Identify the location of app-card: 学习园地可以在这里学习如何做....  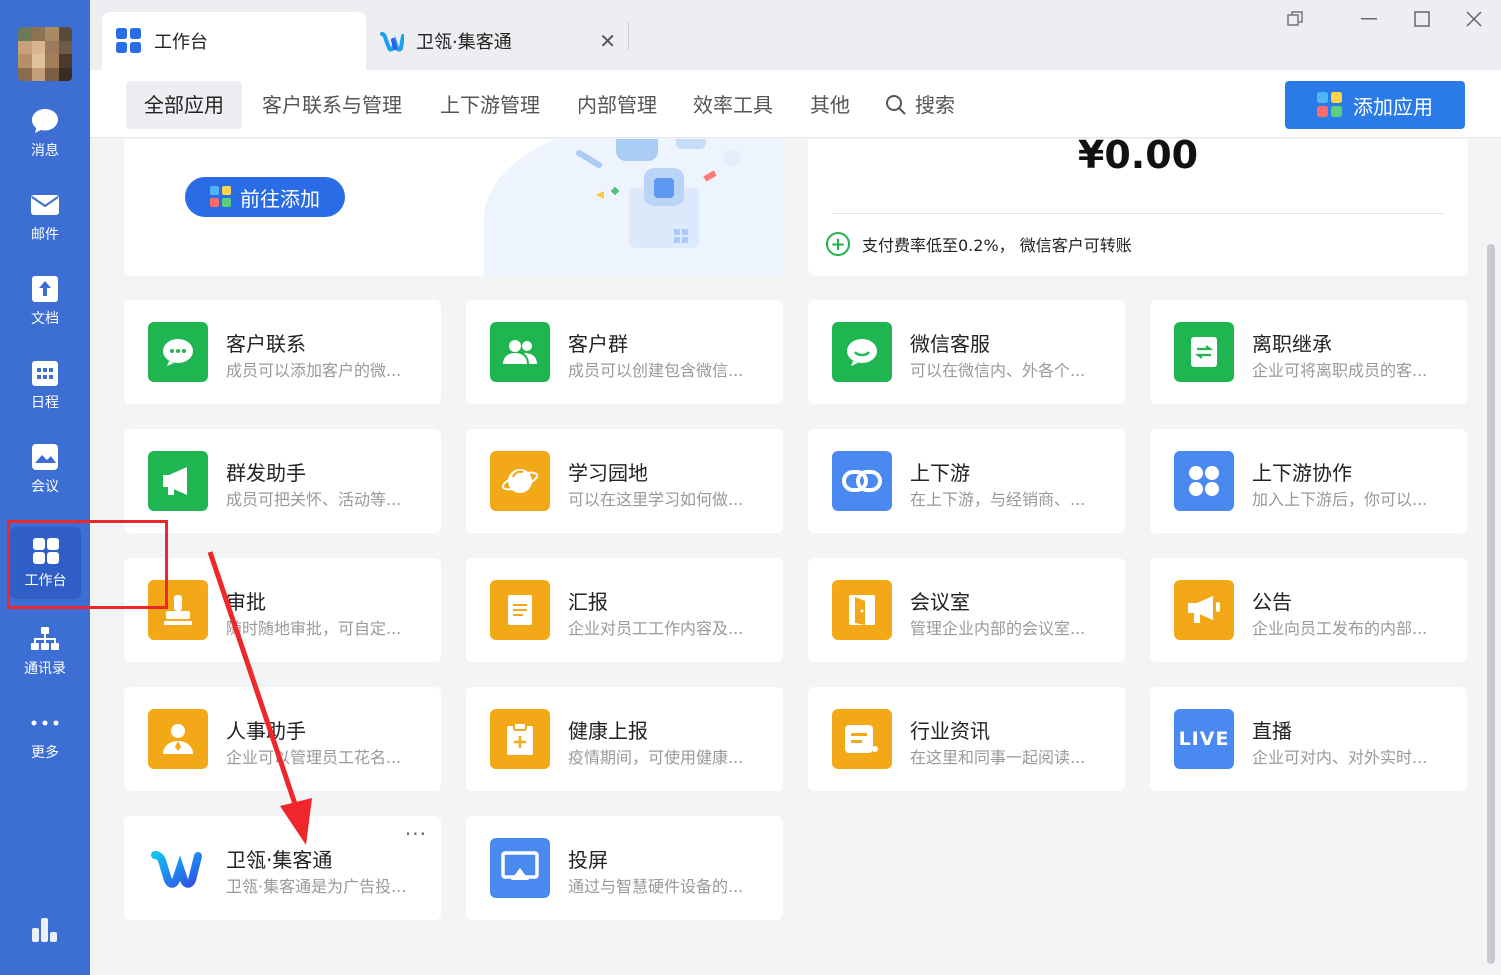
(624, 481).